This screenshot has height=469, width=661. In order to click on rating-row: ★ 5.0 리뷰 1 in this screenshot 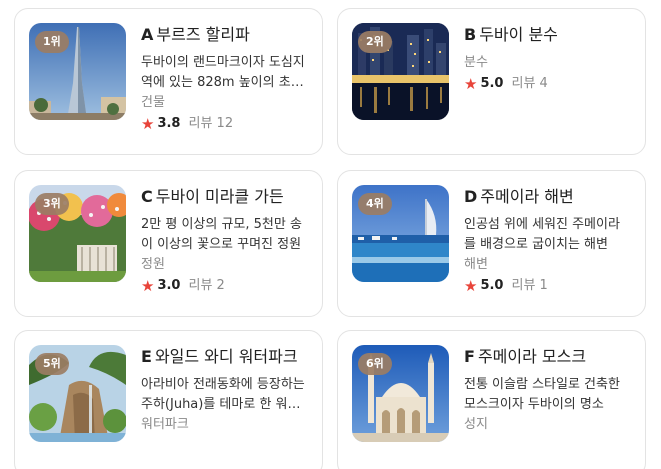, I will do `click(547, 286)`.